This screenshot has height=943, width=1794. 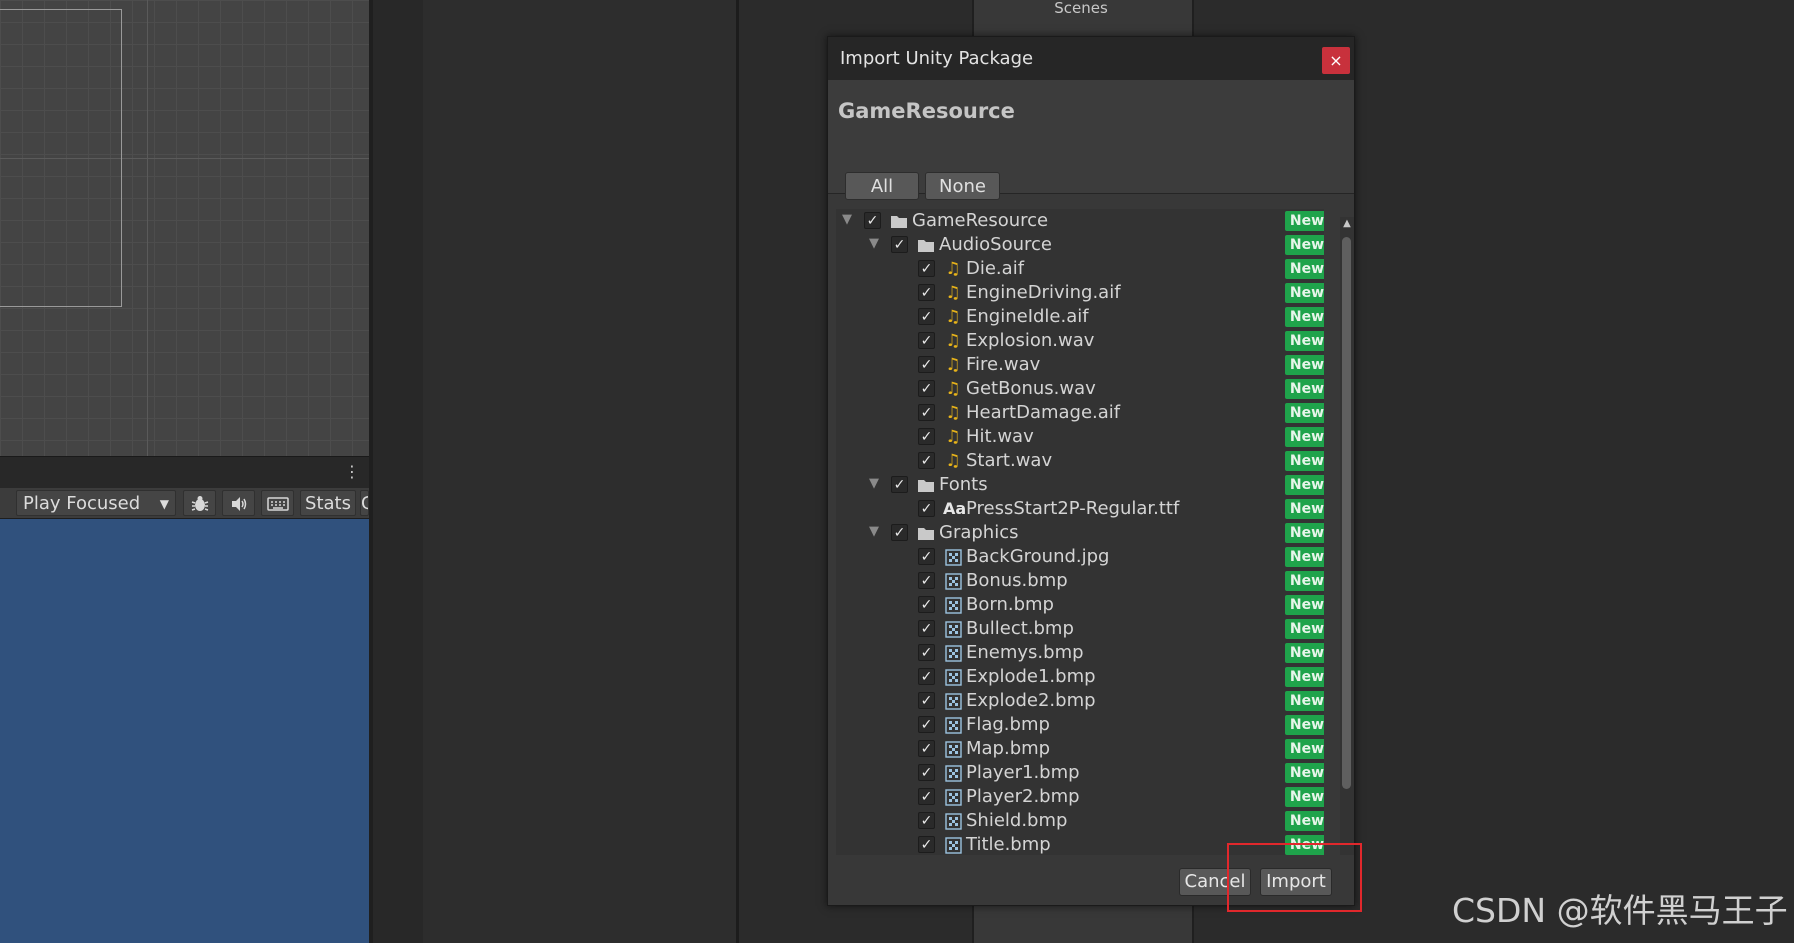 What do you see at coordinates (398, 471) in the screenshot?
I see `side-panel` at bounding box center [398, 471].